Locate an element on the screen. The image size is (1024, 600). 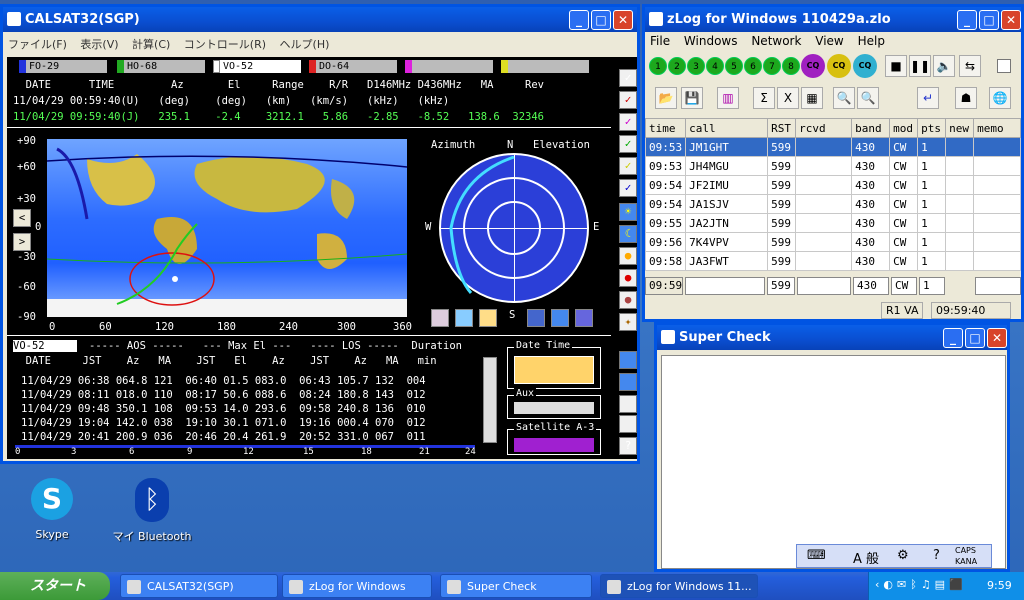
table-row: 09:56 7K4VPV 599 430 CW 1 is located at coordinates (832, 242).